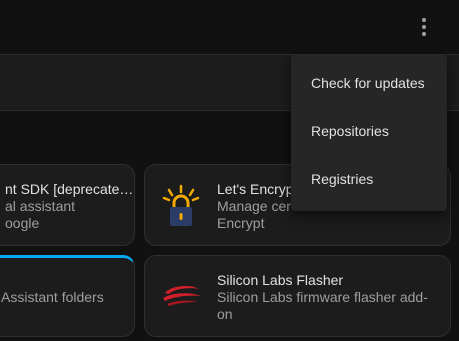  I want to click on addon-card: Assistant folders, so click(67, 296).